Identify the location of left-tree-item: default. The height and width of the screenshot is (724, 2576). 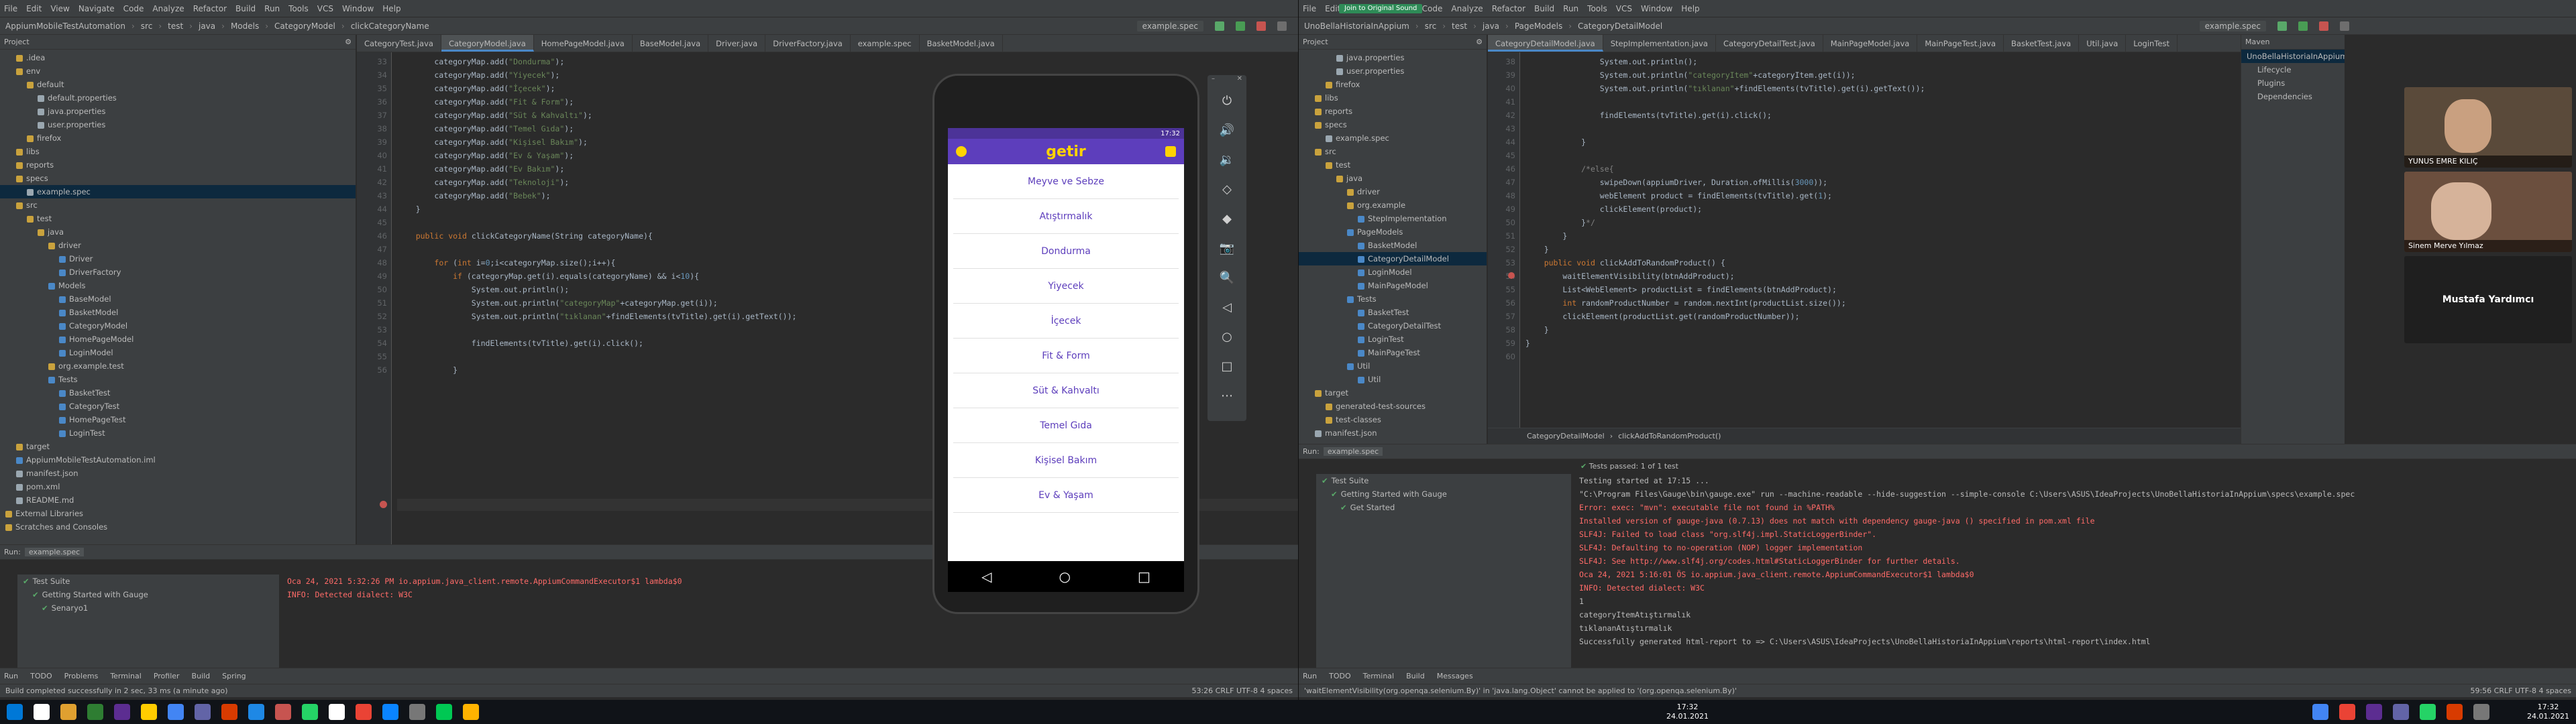
(178, 84).